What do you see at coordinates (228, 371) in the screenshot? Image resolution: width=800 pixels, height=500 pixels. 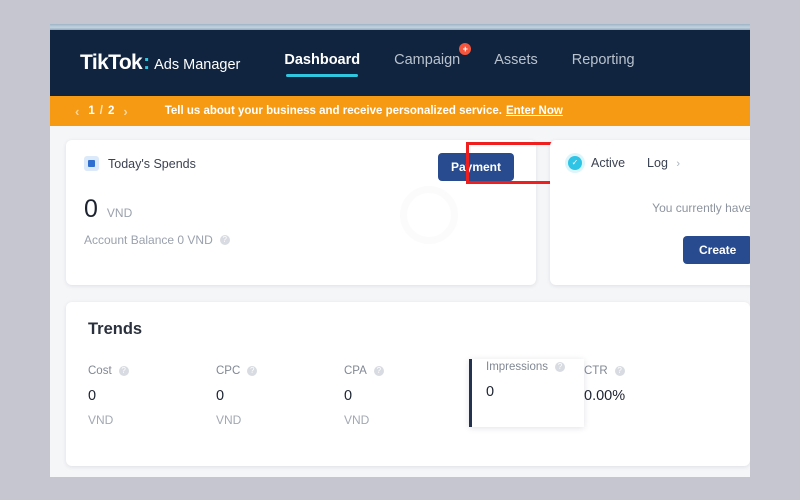 I see `metric-cpc-label: CPC` at bounding box center [228, 371].